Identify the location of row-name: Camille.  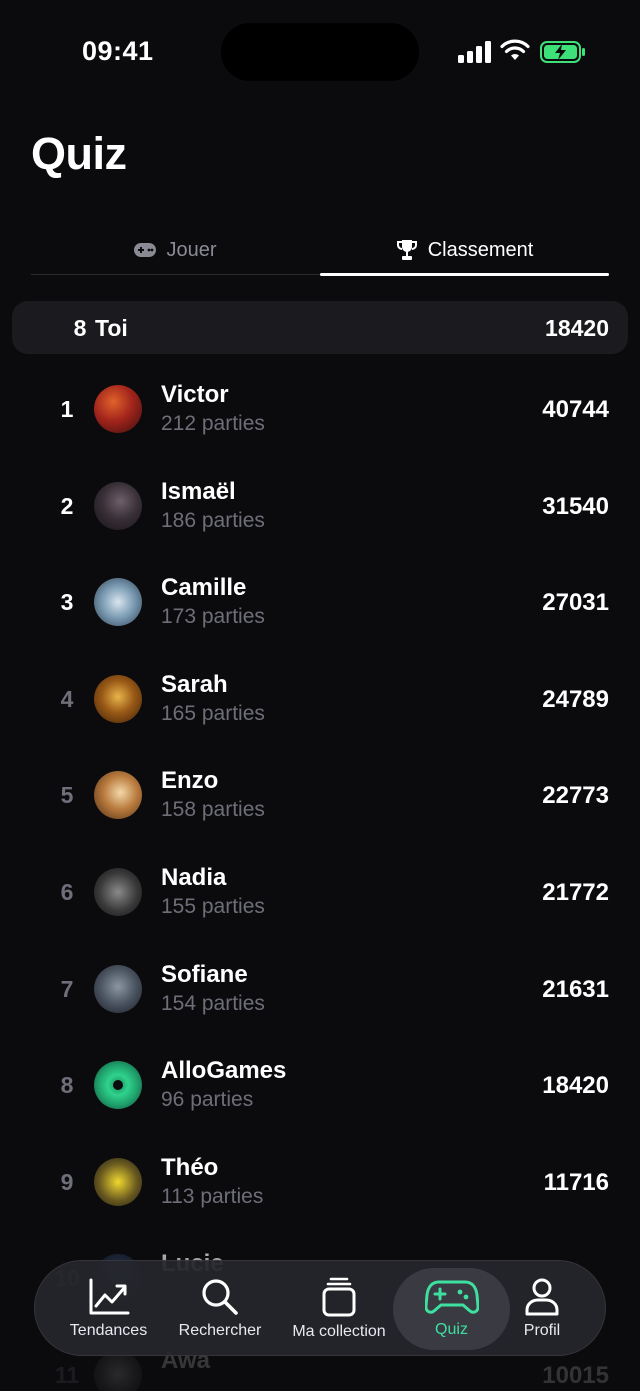
(204, 588).